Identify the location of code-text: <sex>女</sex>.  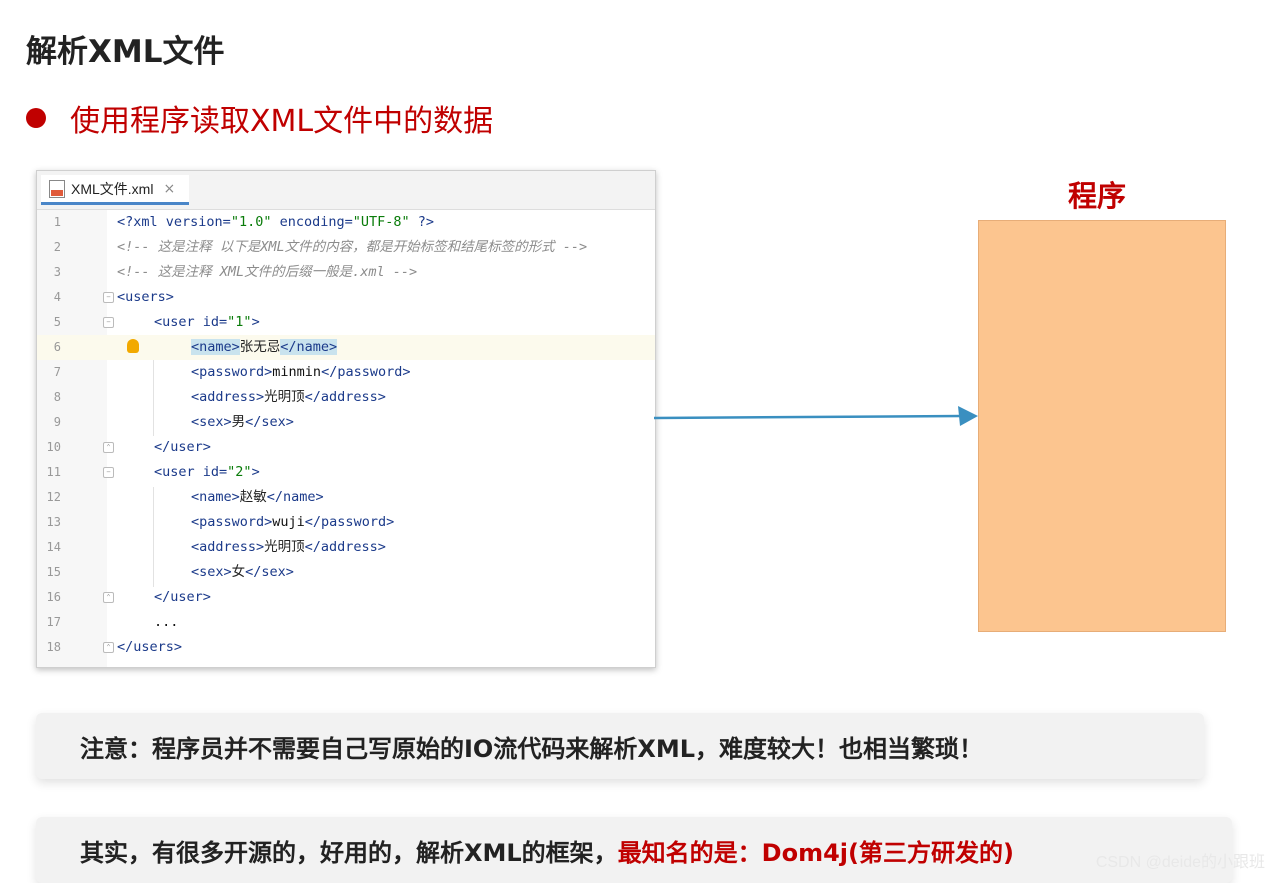
(205, 572).